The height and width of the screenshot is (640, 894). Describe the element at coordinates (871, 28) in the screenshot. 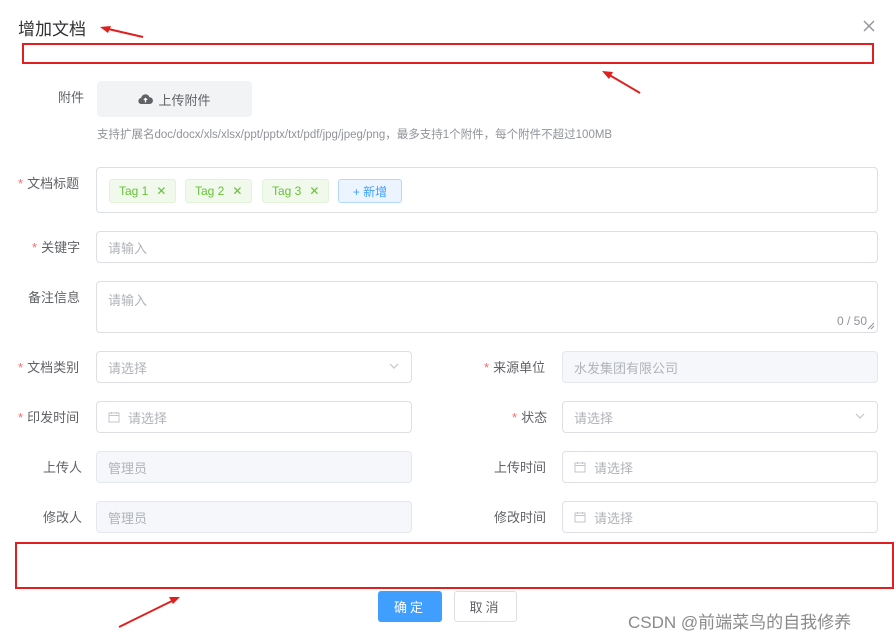

I see `close-icon` at that location.